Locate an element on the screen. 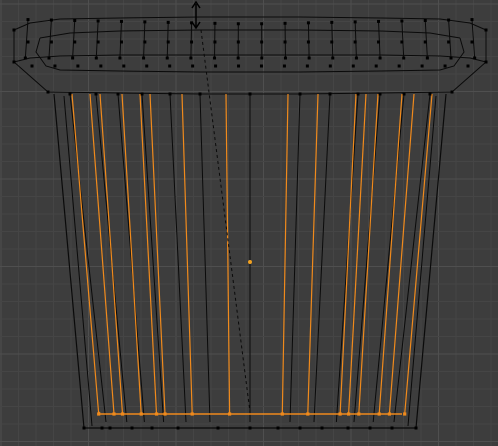 The width and height of the screenshot is (498, 446). transform-arrow-icon is located at coordinates (196, 15).